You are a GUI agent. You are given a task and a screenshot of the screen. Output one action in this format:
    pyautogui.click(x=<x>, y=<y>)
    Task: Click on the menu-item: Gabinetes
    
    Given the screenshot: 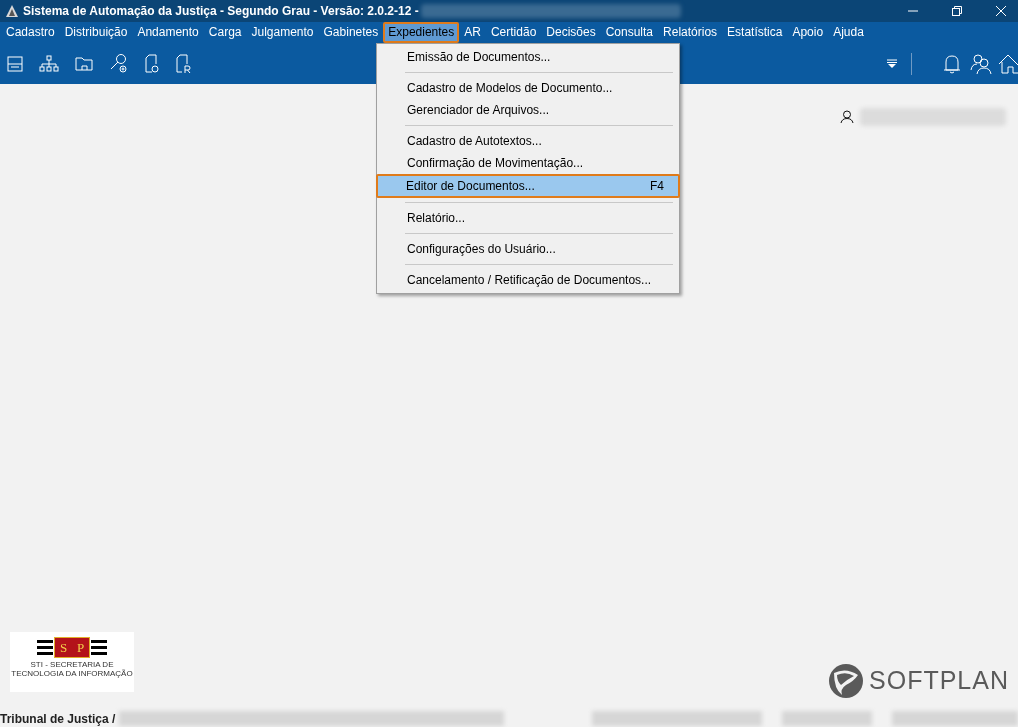 What is the action you would take?
    pyautogui.click(x=351, y=32)
    